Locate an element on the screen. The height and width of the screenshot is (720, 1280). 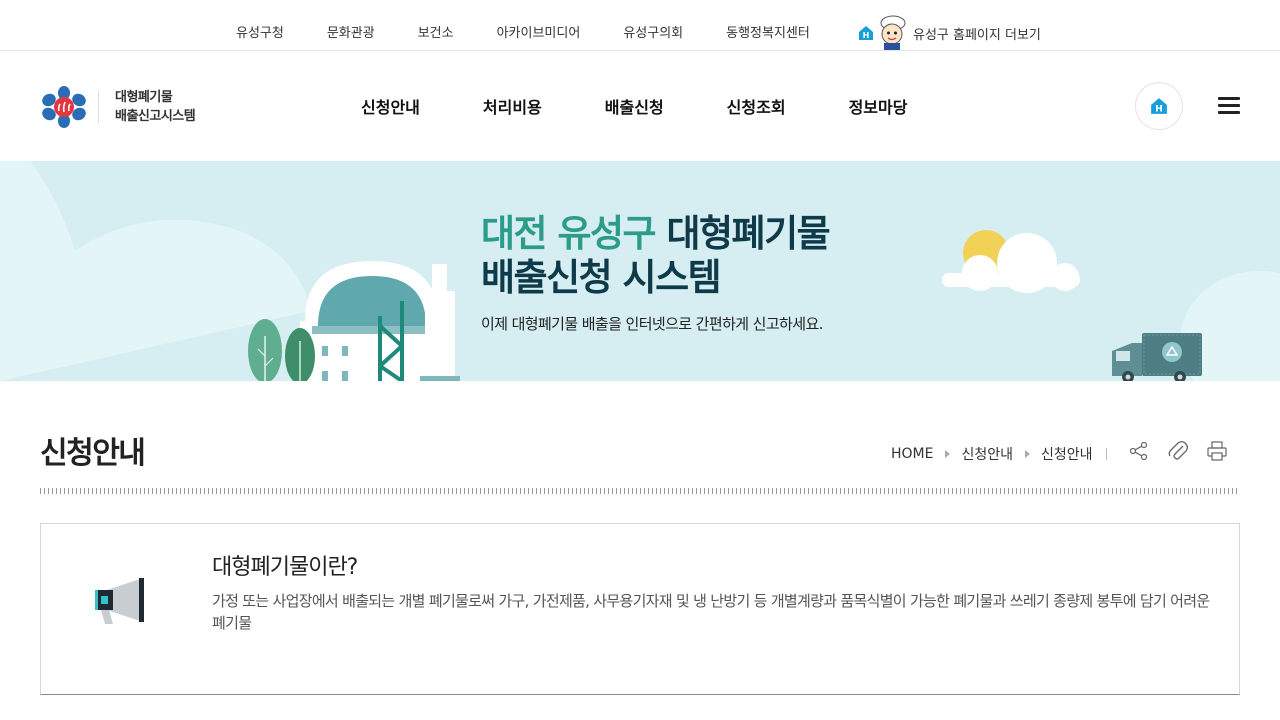
link-archive-media: 아카이브미디어 is located at coordinates (539, 31).